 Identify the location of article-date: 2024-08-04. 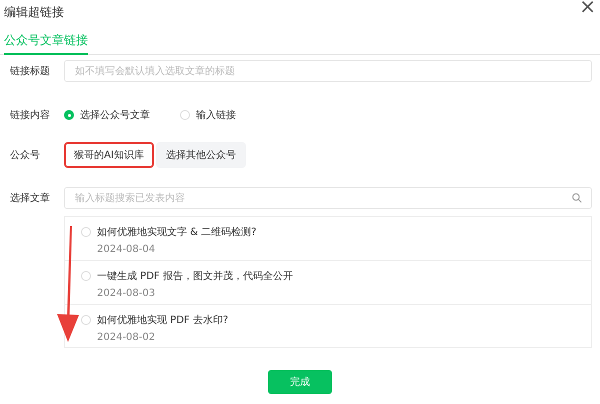
(126, 249).